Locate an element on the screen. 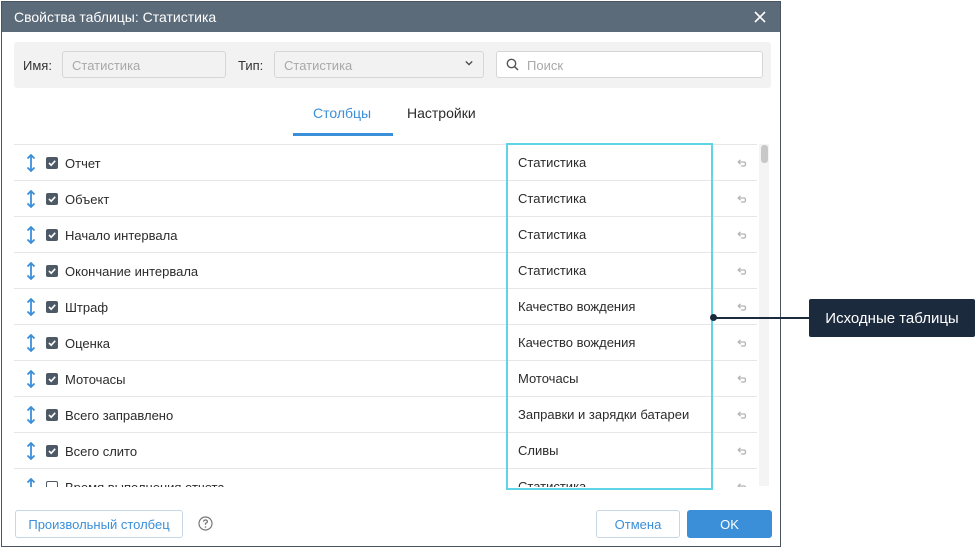 Image resolution: width=977 pixels, height=550 pixels. column-name: Окончание интервала is located at coordinates (132, 271).